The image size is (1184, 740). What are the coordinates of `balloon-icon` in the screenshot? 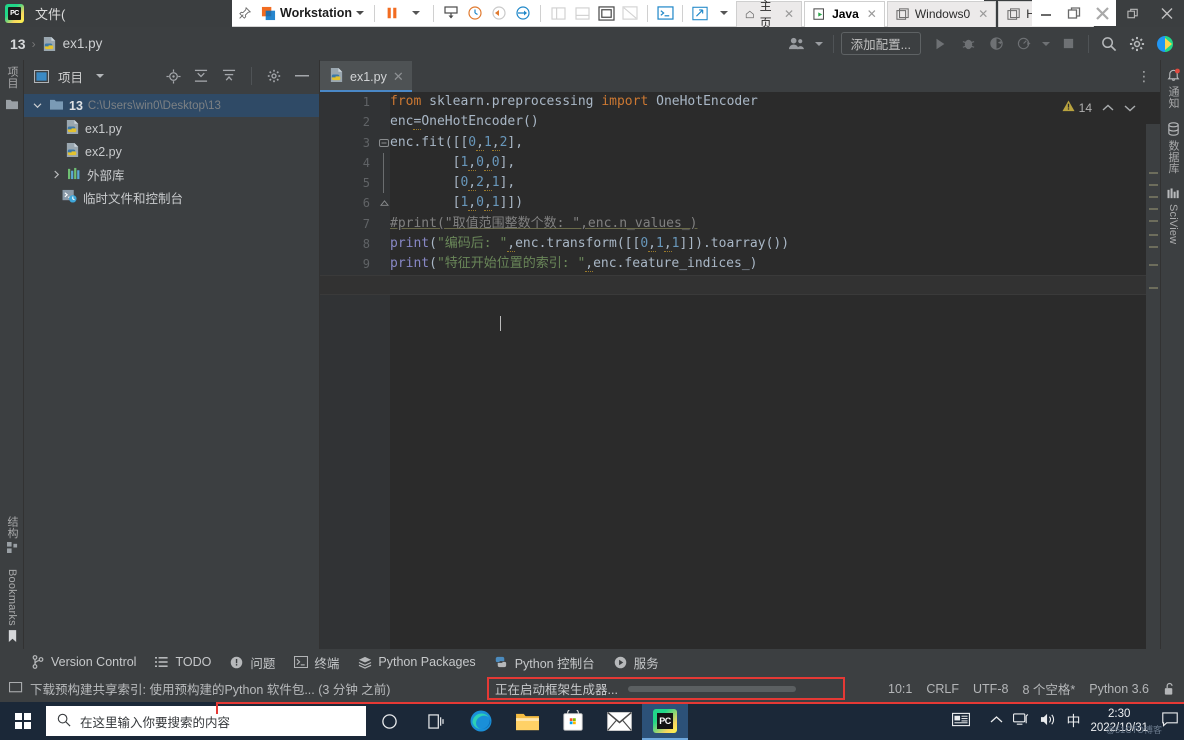 It's located at (16, 688).